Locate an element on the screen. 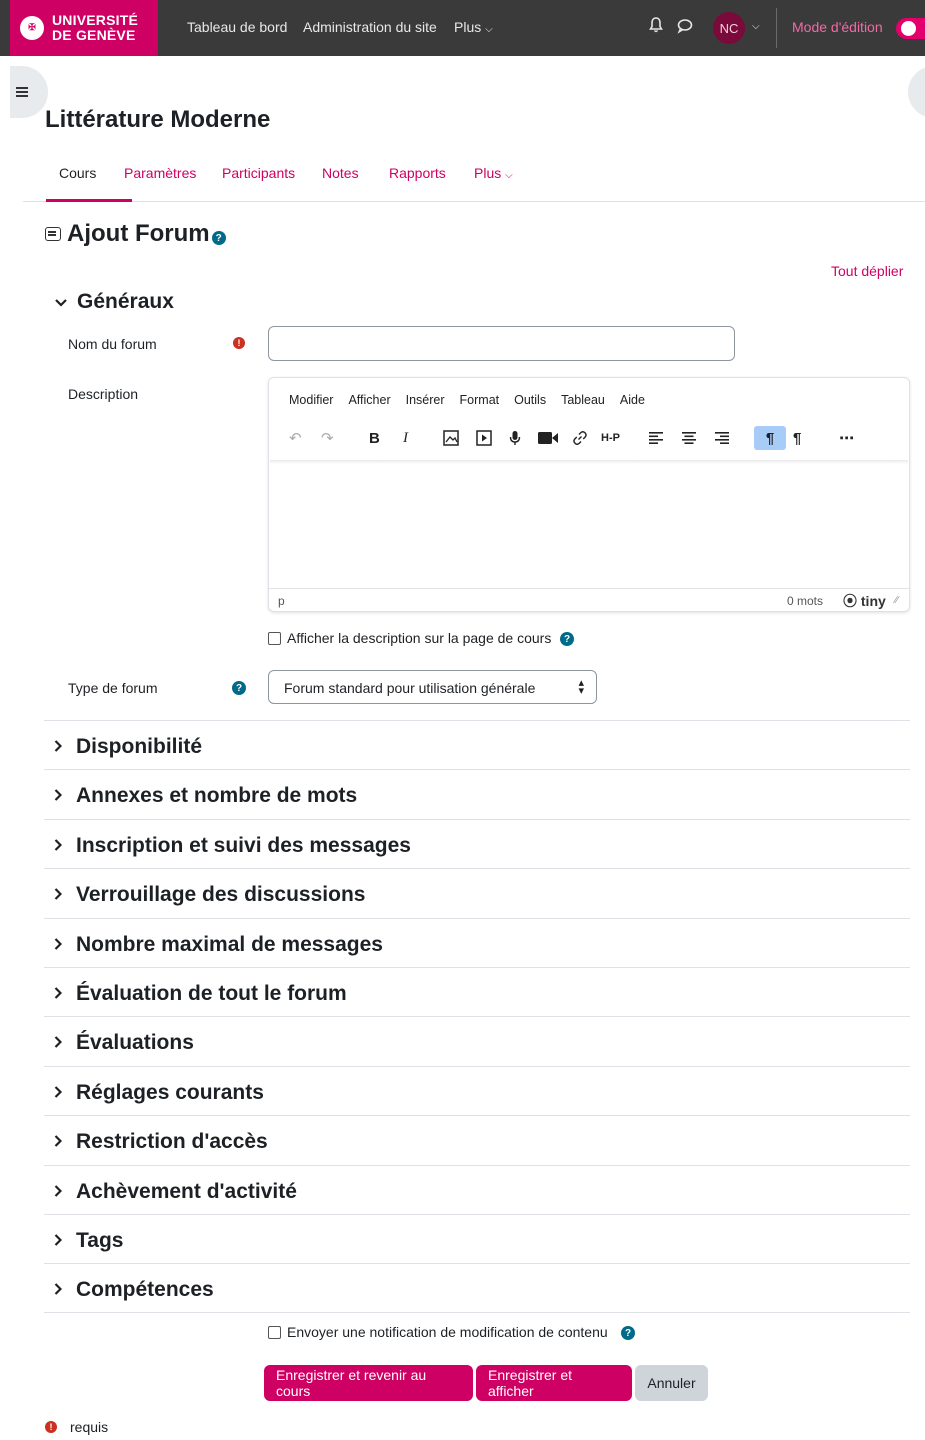  cancel-button: Annuler is located at coordinates (671, 1383).